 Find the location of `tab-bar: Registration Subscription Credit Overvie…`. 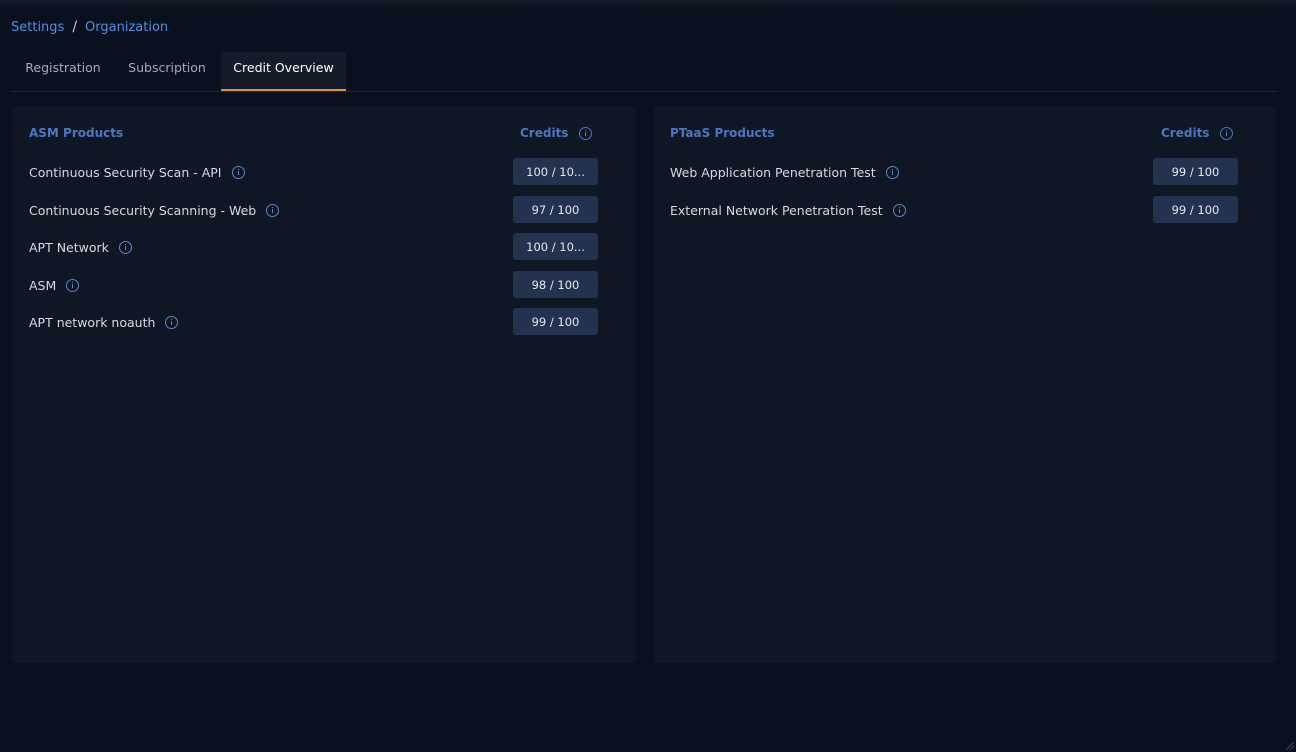

tab-bar: Registration Subscription Credit Overvie… is located at coordinates (643, 72).